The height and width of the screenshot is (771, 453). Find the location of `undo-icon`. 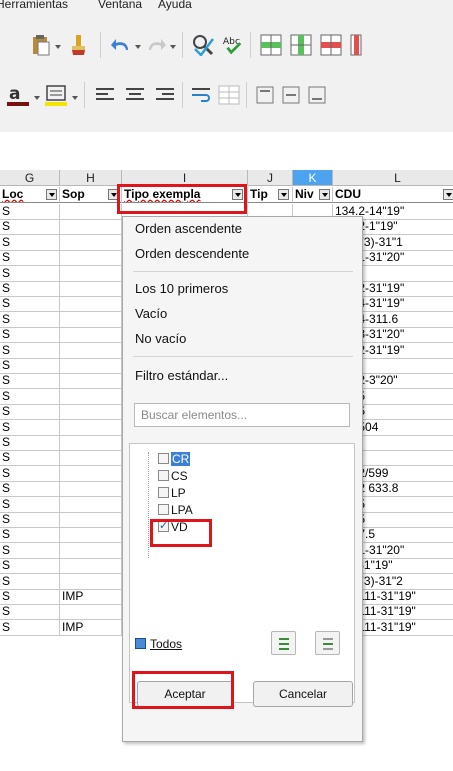

undo-icon is located at coordinates (121, 45).